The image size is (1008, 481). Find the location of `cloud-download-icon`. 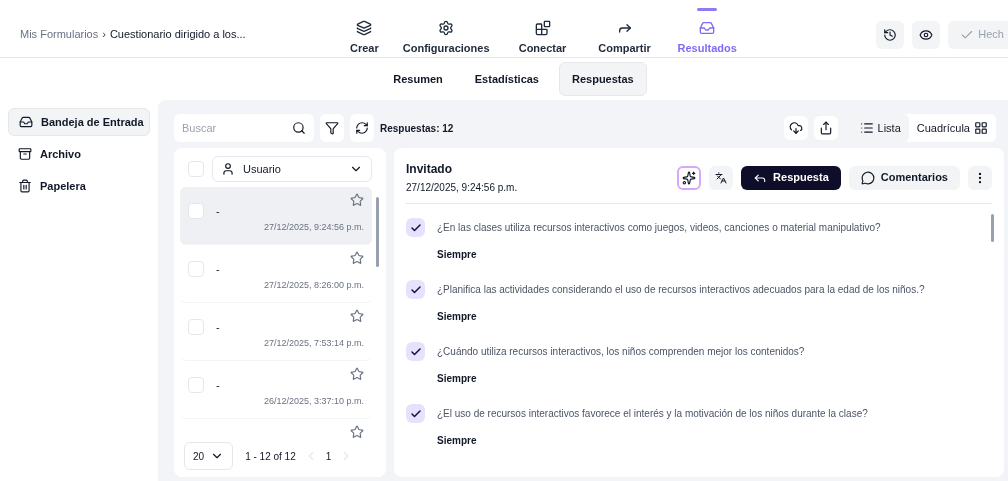

cloud-download-icon is located at coordinates (795, 128).